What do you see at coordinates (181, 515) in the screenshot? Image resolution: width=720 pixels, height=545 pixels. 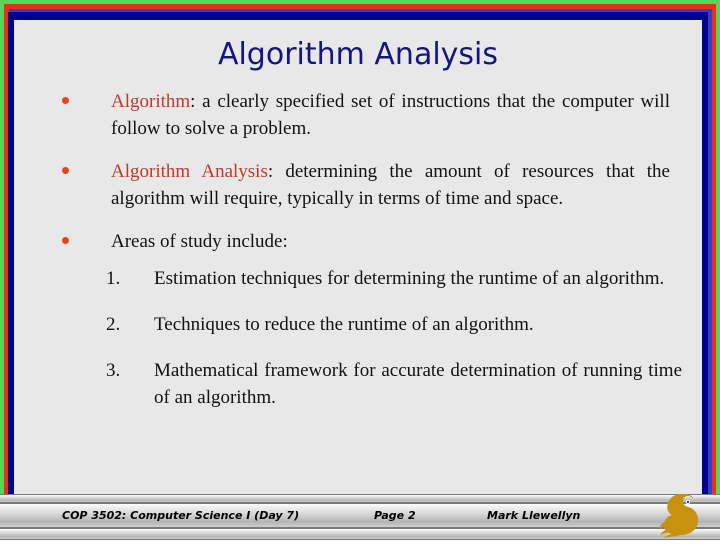 I see `footer-course-label: COP 3502: Computer Science I (Day 7)` at bounding box center [181, 515].